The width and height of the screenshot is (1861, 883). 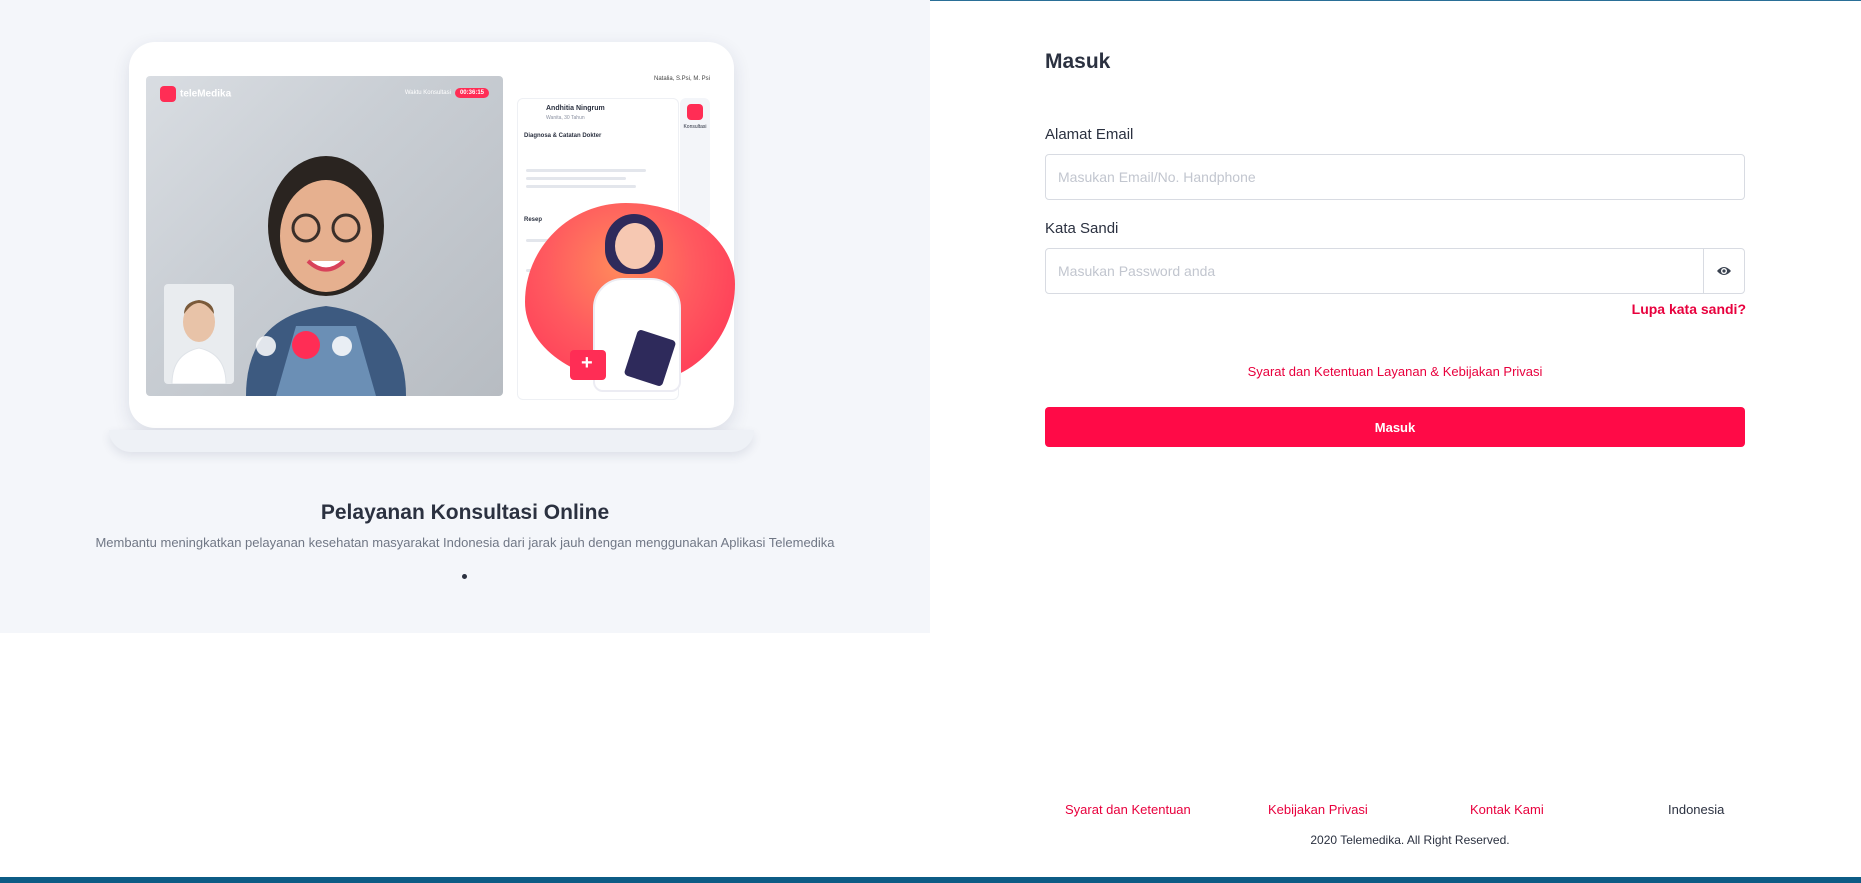 What do you see at coordinates (575, 108) in the screenshot?
I see `patient-name: Andhitia Ningrum` at bounding box center [575, 108].